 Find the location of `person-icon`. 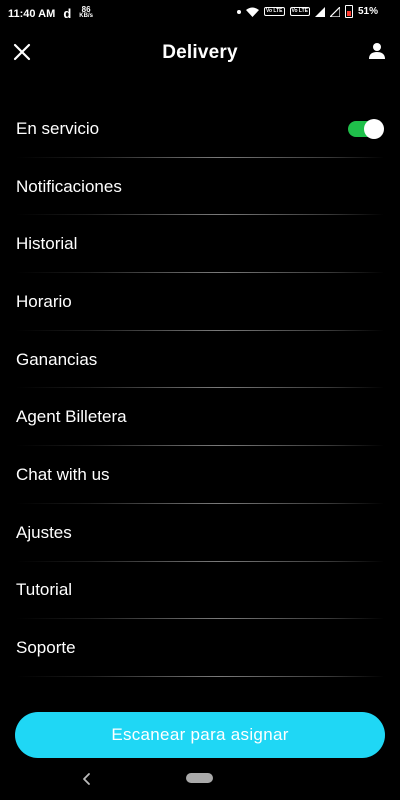

person-icon is located at coordinates (377, 51).